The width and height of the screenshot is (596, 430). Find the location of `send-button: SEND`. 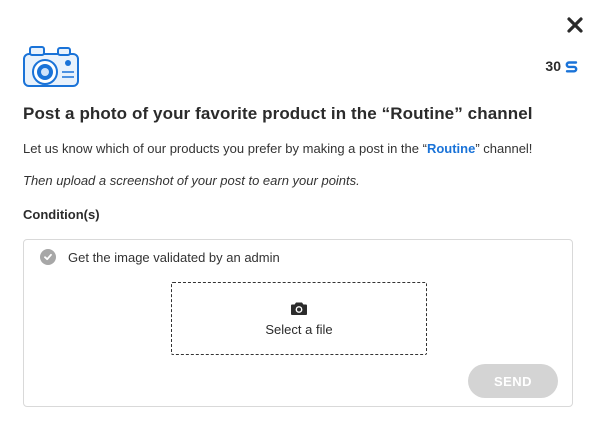

send-button: SEND is located at coordinates (513, 381).